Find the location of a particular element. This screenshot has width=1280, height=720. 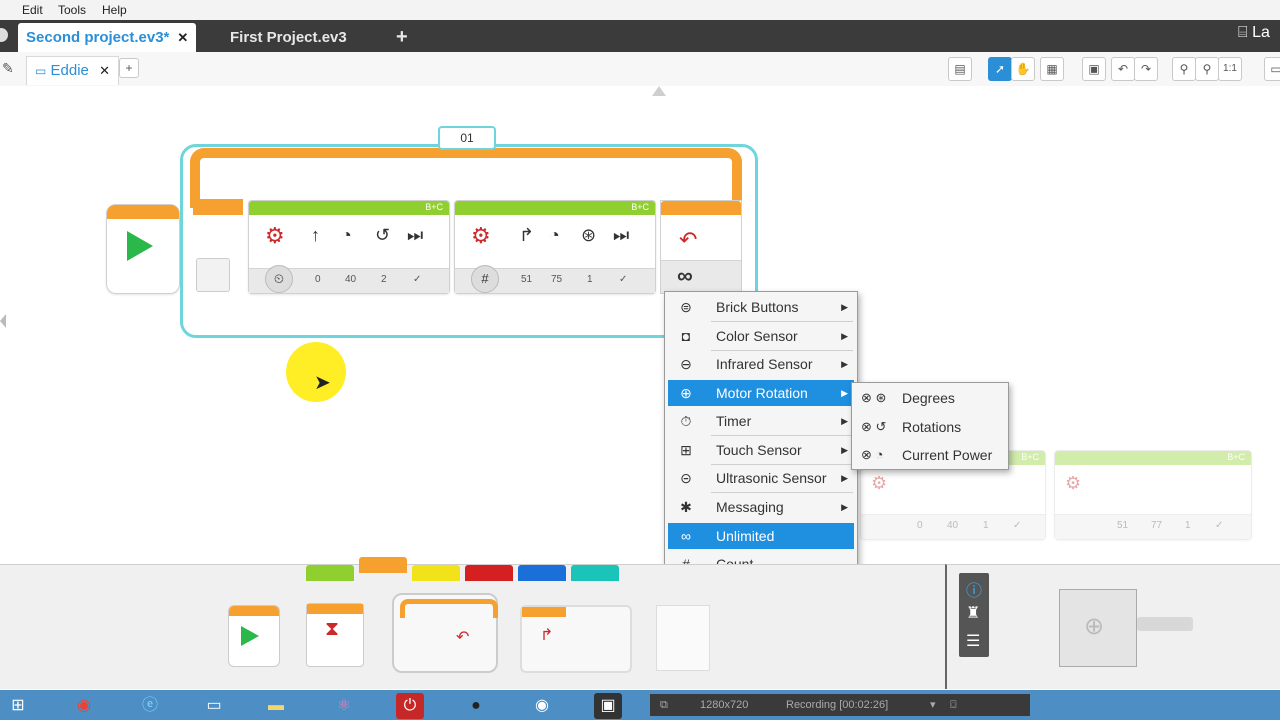

ev3-app-icon: ▣ is located at coordinates (608, 706).